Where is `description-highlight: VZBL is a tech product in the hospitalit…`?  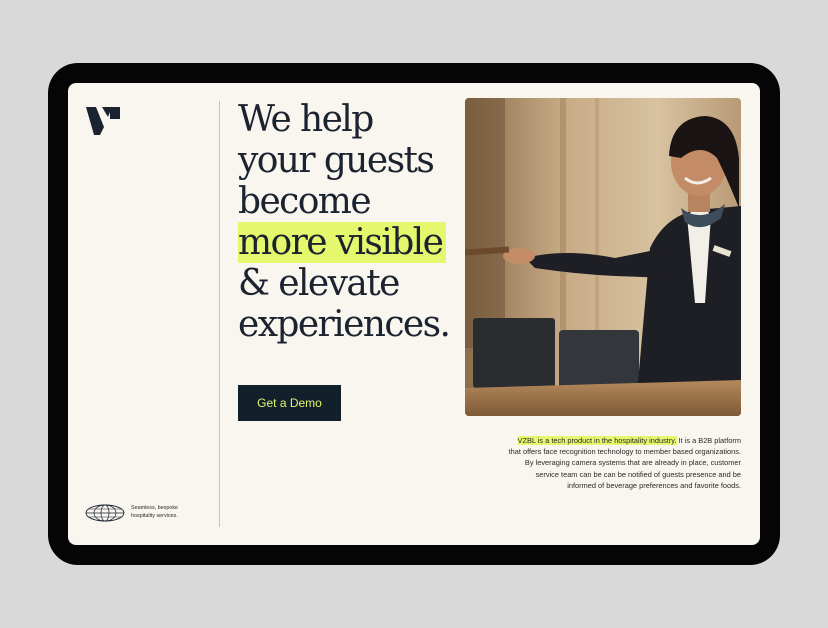 description-highlight: VZBL is a tech product in the hospitalit… is located at coordinates (597, 440).